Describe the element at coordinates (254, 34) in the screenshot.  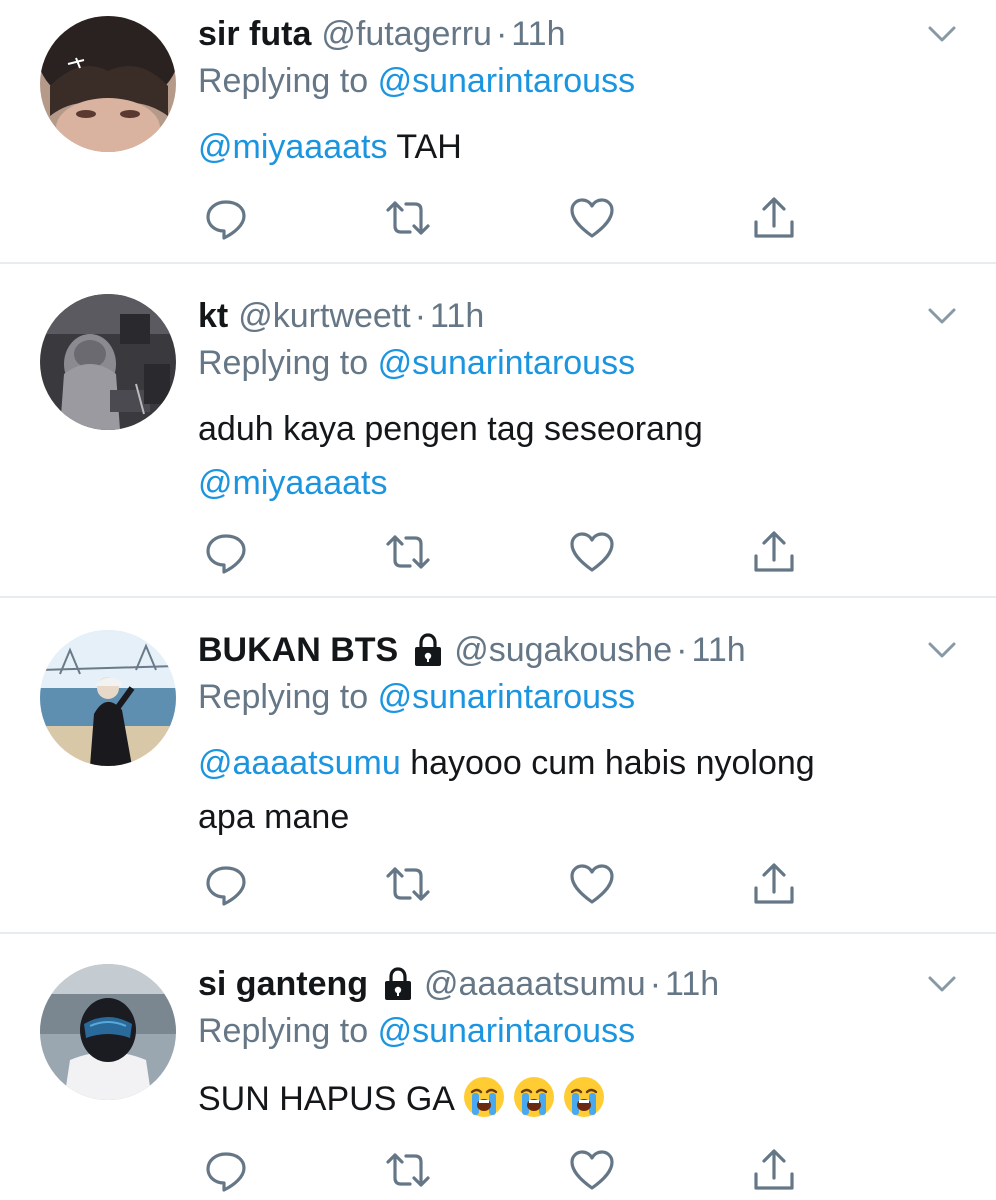
I see `display-name: sir futa` at that location.